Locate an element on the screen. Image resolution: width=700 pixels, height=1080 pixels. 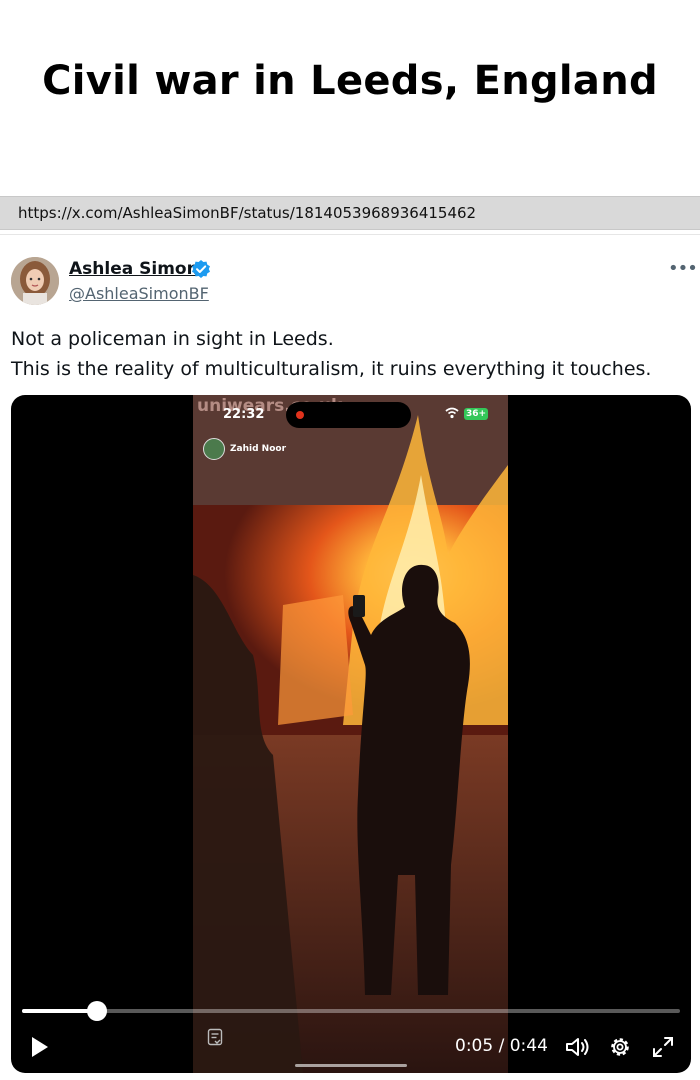
settings-gear-icon is located at coordinates (620, 1047).